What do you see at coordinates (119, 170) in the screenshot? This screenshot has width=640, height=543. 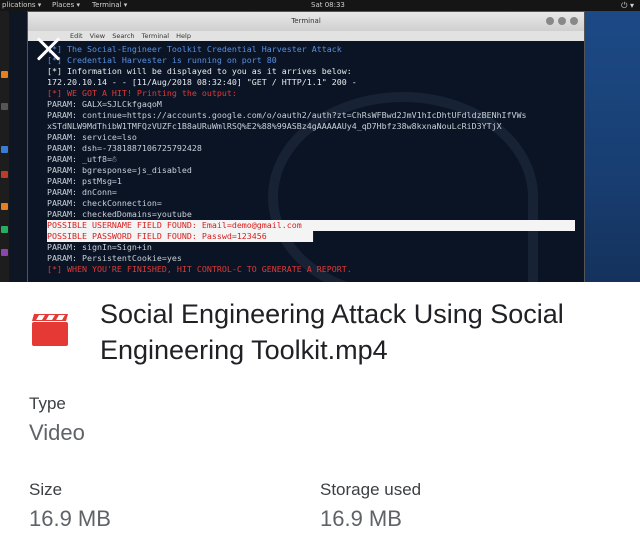 I see `terminal-line: PARAM: bgresponse=js_disabled` at bounding box center [119, 170].